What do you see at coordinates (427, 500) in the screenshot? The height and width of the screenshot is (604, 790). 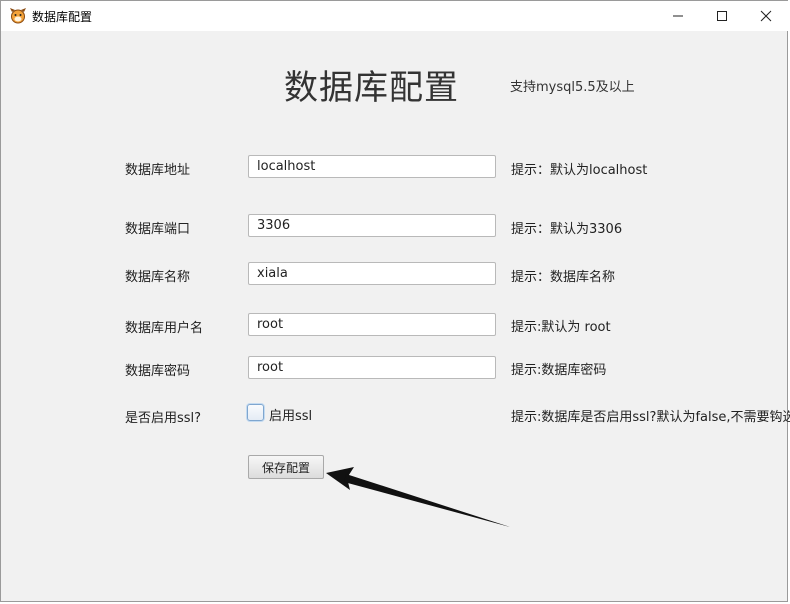 I see `arrow-shaft` at bounding box center [427, 500].